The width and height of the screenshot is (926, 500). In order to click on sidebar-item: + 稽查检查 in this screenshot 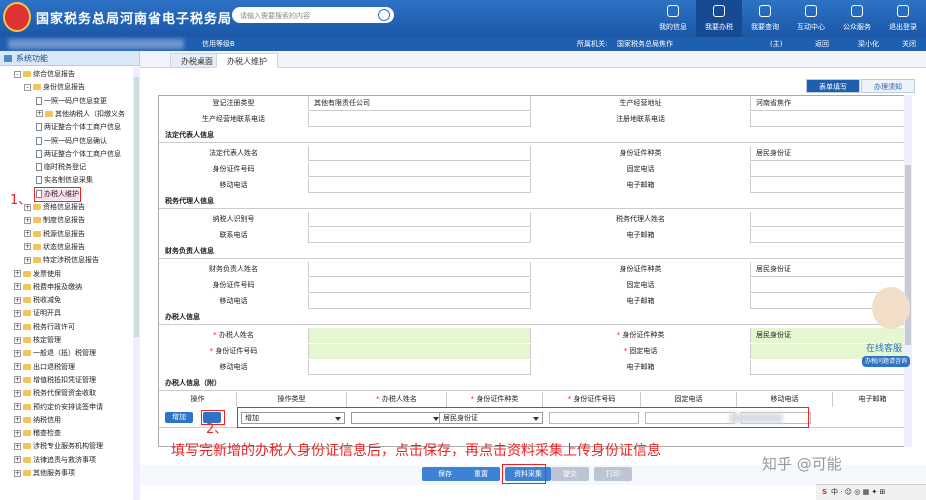, I will do `click(37, 433)`.